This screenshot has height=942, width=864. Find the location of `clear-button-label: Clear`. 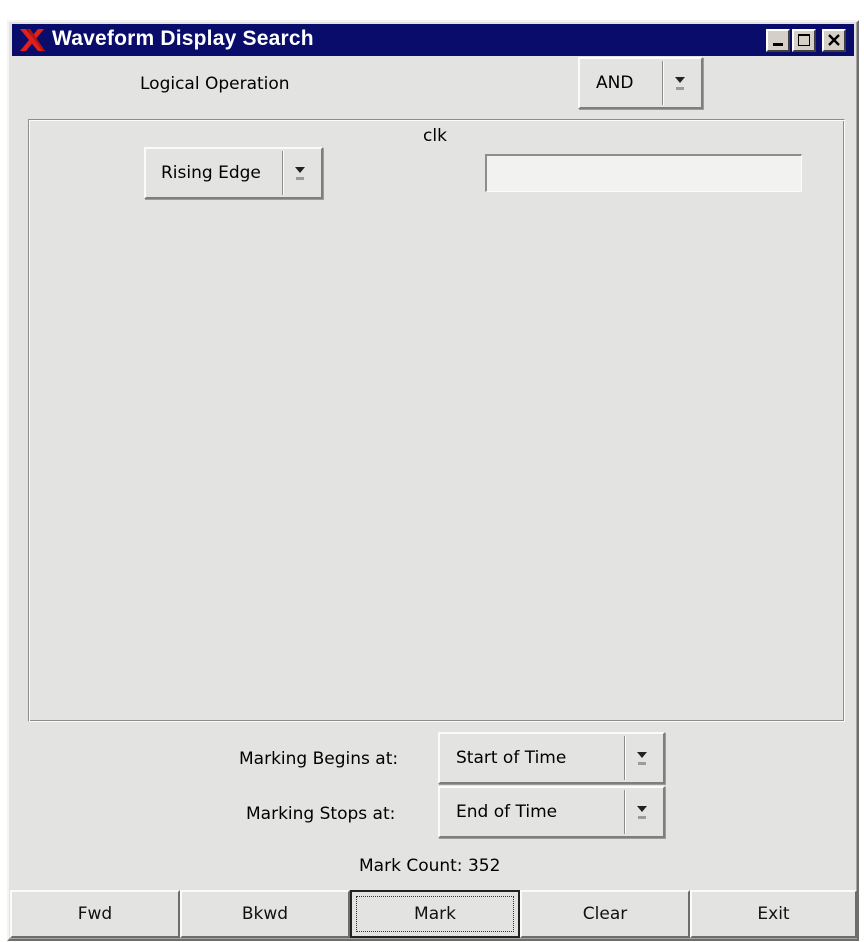

clear-button-label: Clear is located at coordinates (605, 914).